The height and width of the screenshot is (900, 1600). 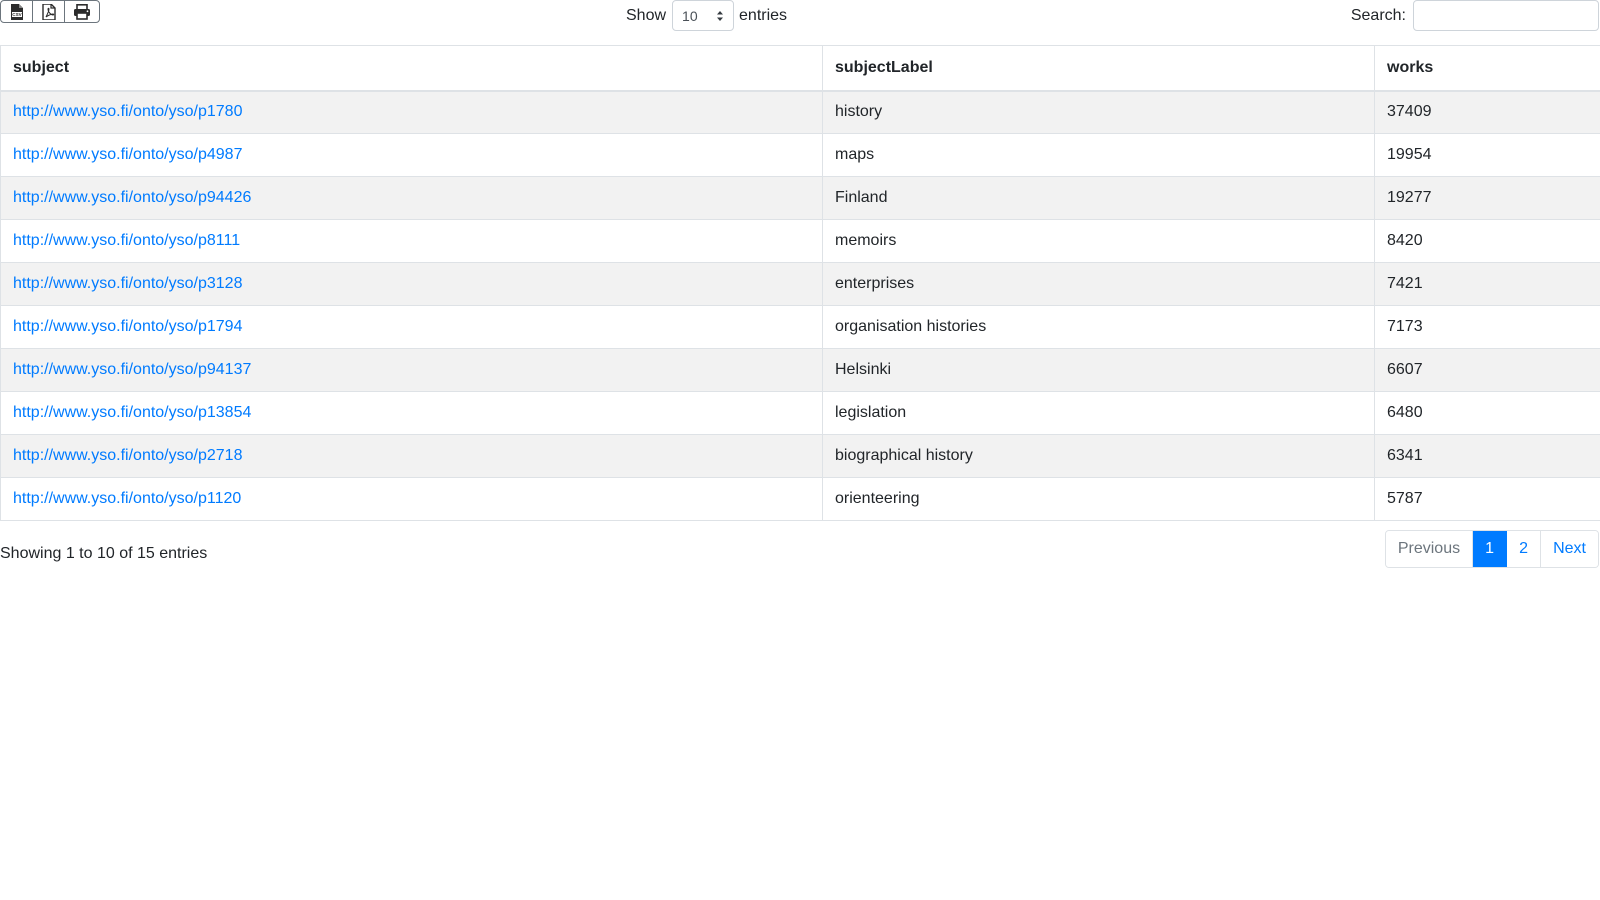 What do you see at coordinates (1487, 499) in the screenshot?
I see `works-cell: 5787` at bounding box center [1487, 499].